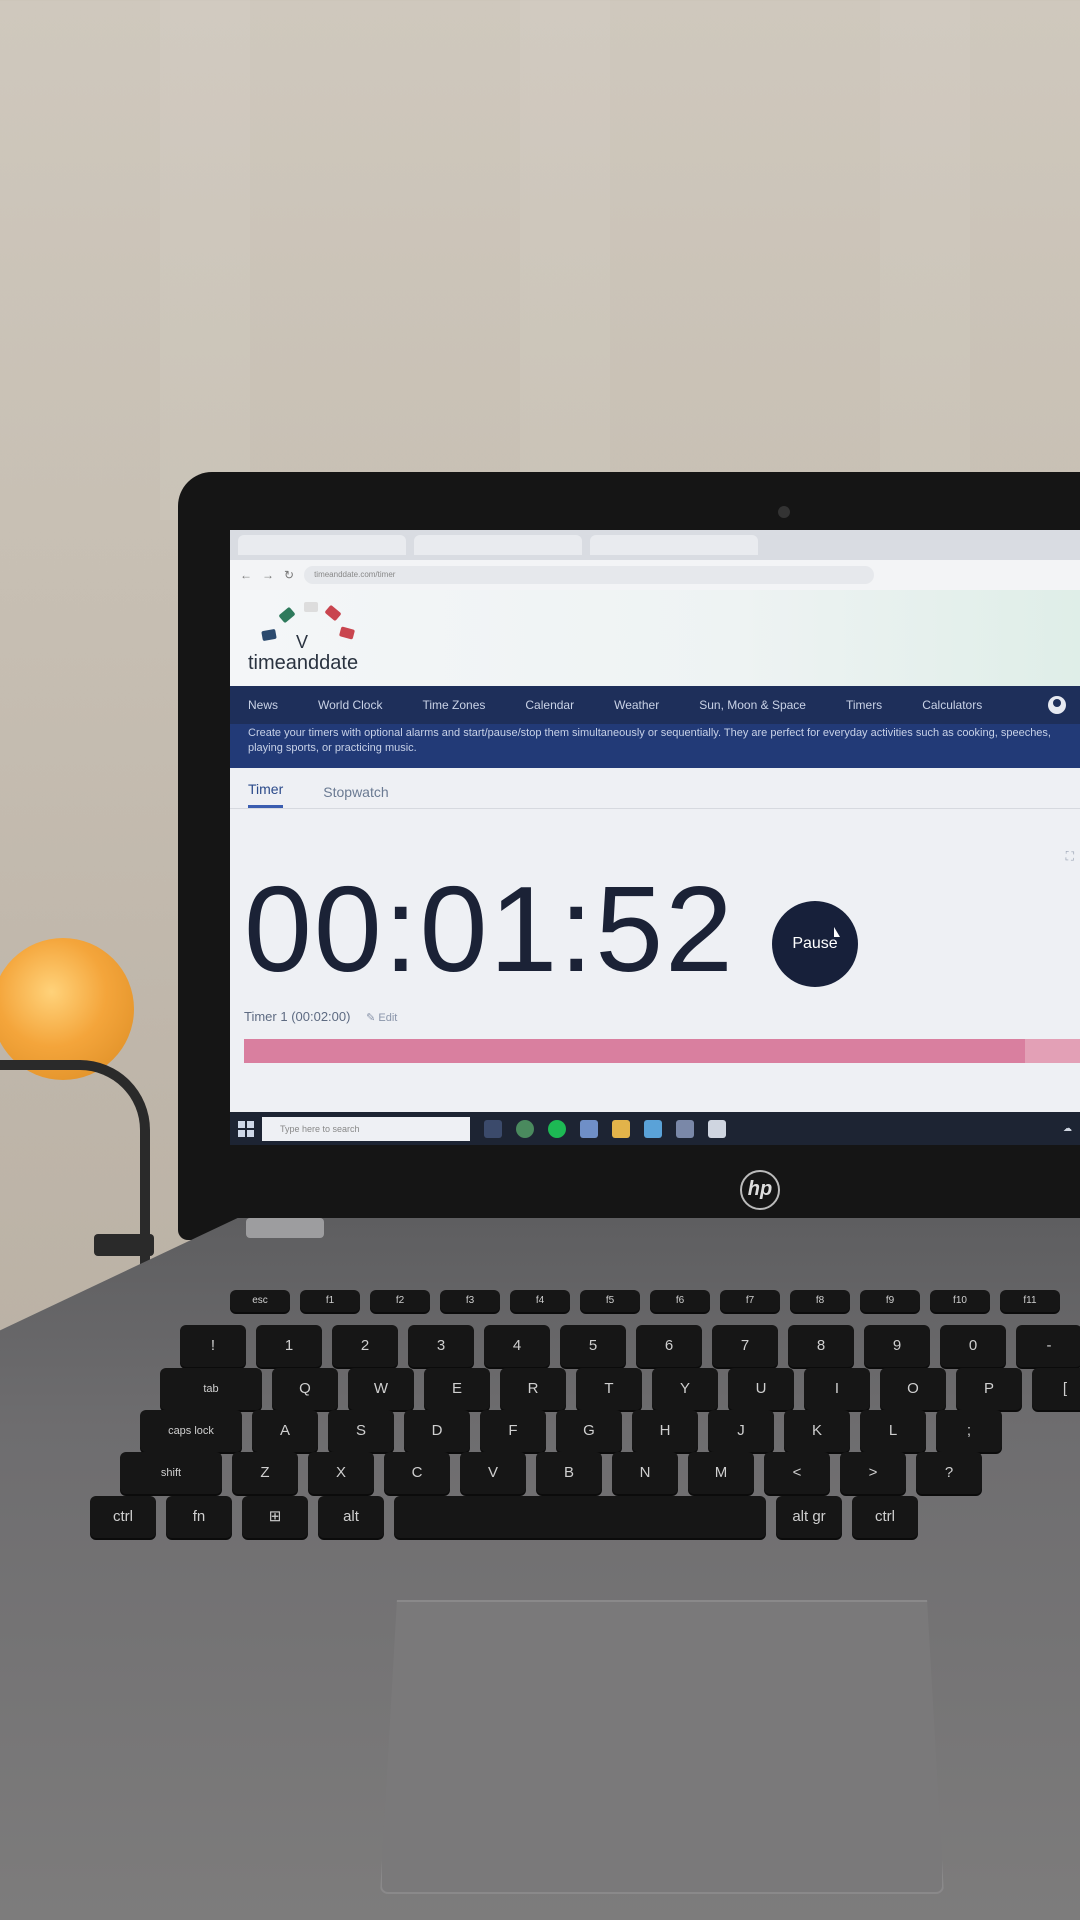  Describe the element at coordinates (275, 1517) in the screenshot. I see `key: ⊞` at that location.